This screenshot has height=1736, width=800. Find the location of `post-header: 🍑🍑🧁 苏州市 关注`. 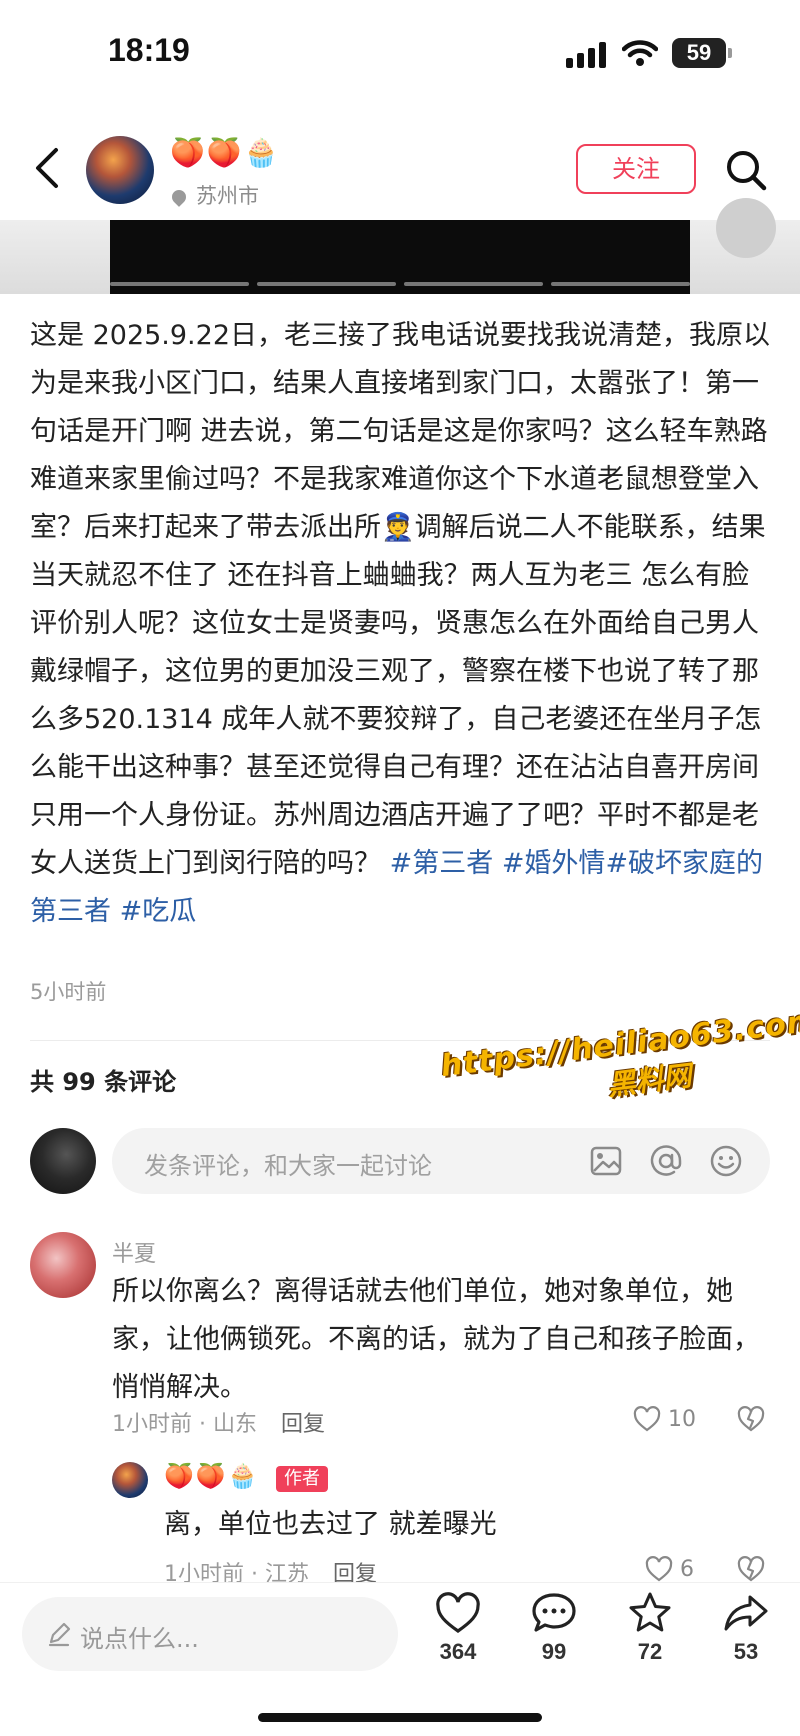

post-header: 🍑🍑🧁 苏州市 关注 is located at coordinates (400, 170).